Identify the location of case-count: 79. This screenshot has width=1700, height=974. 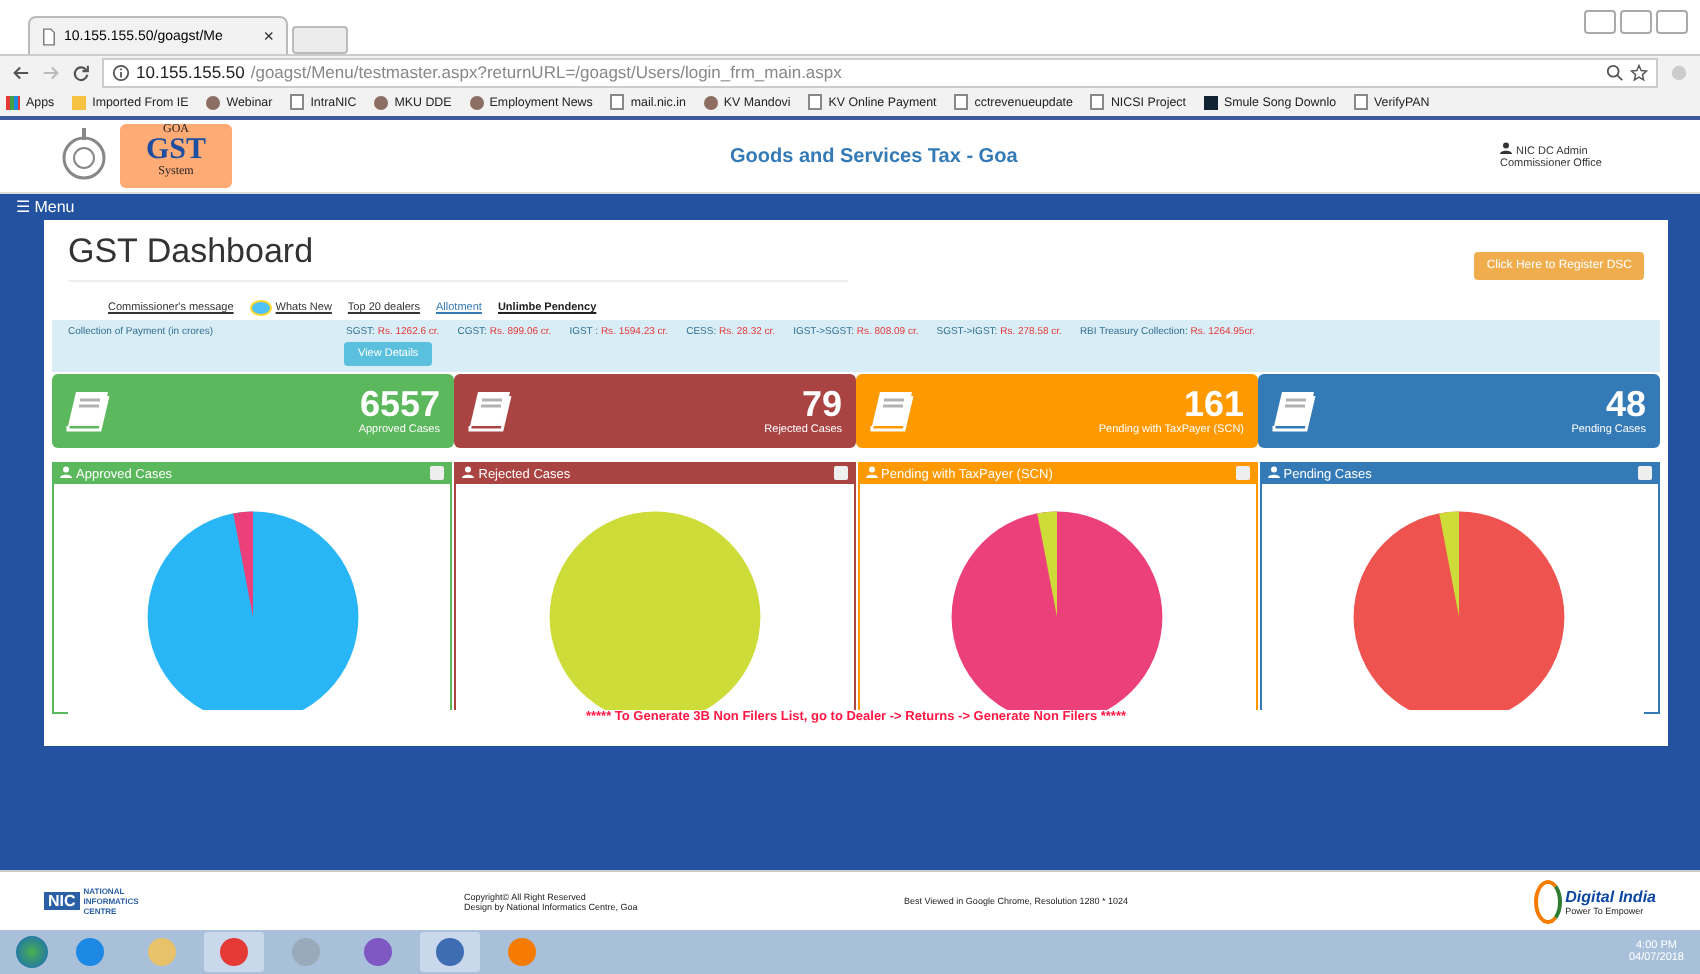
(820, 404).